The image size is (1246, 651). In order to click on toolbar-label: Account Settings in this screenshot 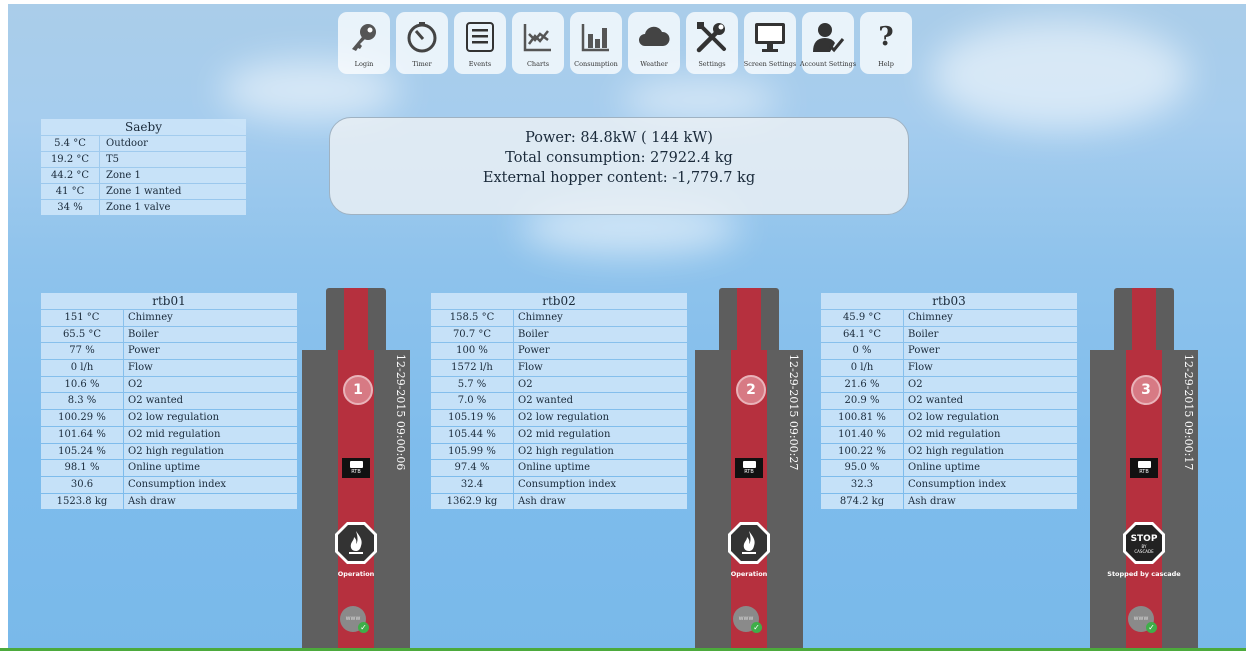, I will do `click(828, 64)`.